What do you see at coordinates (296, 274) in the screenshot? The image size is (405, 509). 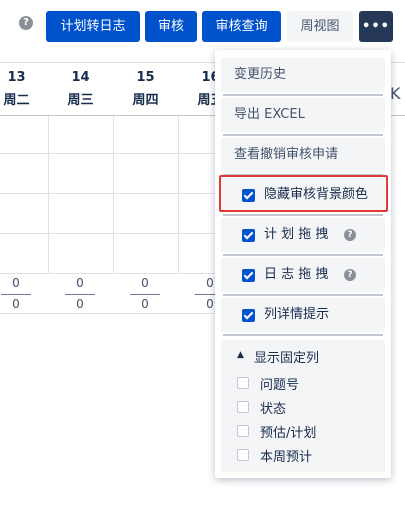 I see `log-drag-label: 日 志 拖 拽` at bounding box center [296, 274].